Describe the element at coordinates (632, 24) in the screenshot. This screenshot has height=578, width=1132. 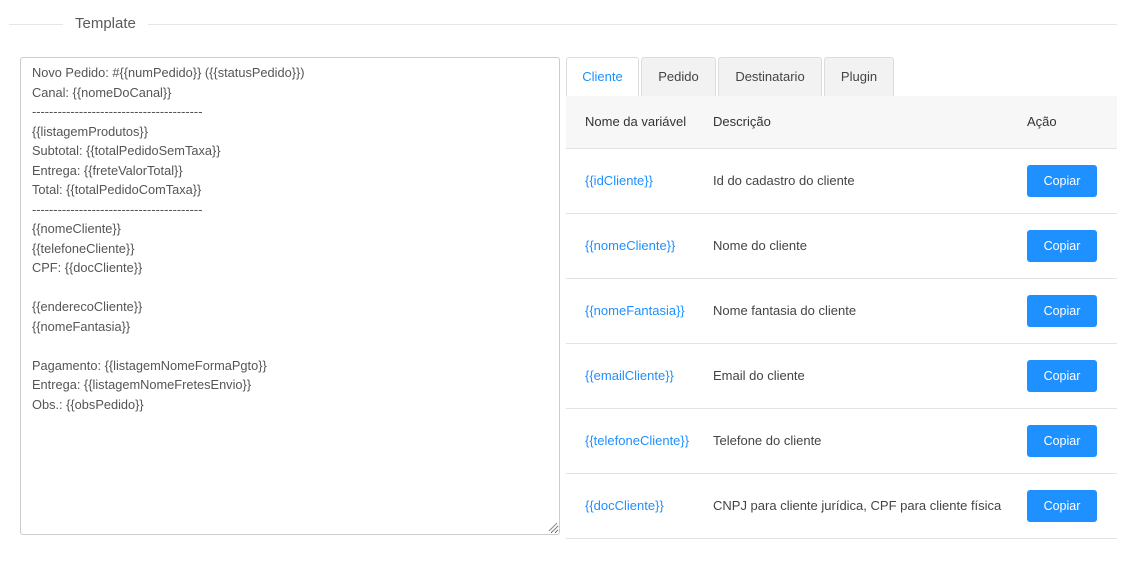
I see `legend-divider-right` at that location.